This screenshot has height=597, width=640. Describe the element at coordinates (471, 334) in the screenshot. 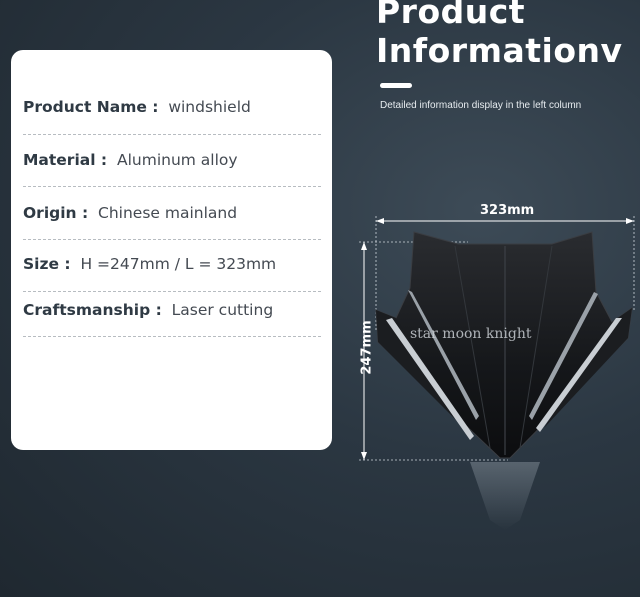

I see `watermark: star moon knight` at that location.